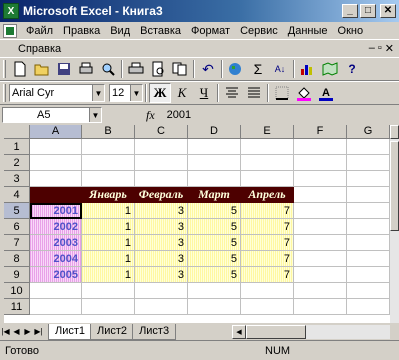 This screenshot has width=399, height=360. I want to click on font-color-icon: A, so click(326, 93).